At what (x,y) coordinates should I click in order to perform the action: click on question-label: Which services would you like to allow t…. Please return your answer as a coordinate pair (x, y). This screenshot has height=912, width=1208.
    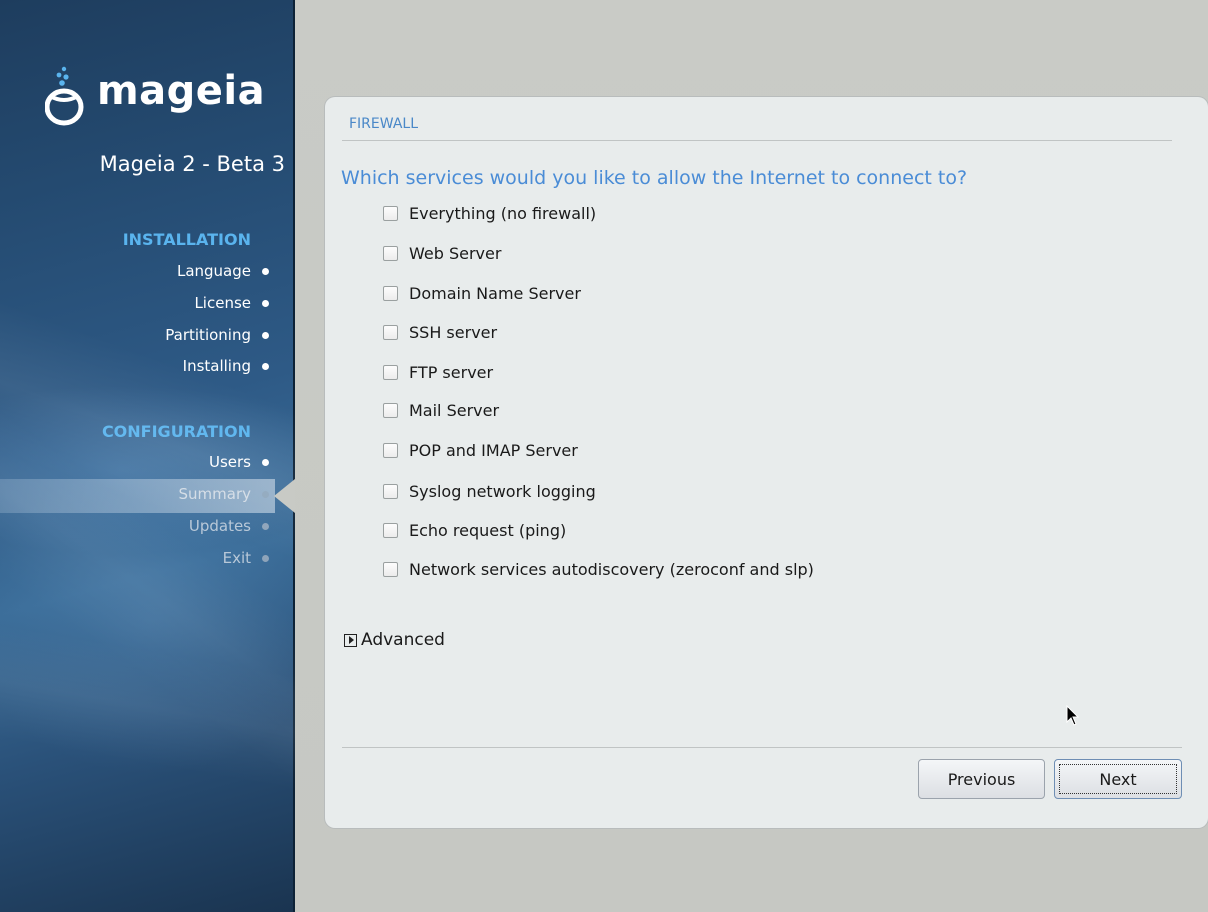
    Looking at the image, I should click on (654, 178).